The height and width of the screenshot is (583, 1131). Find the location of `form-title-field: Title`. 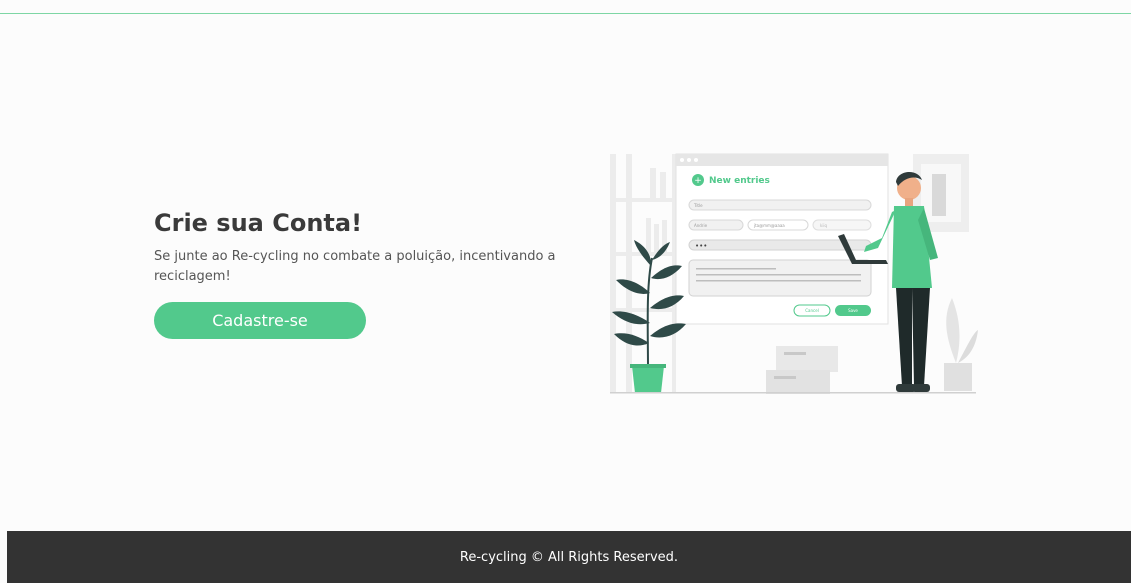

form-title-field: Title is located at coordinates (698, 205).